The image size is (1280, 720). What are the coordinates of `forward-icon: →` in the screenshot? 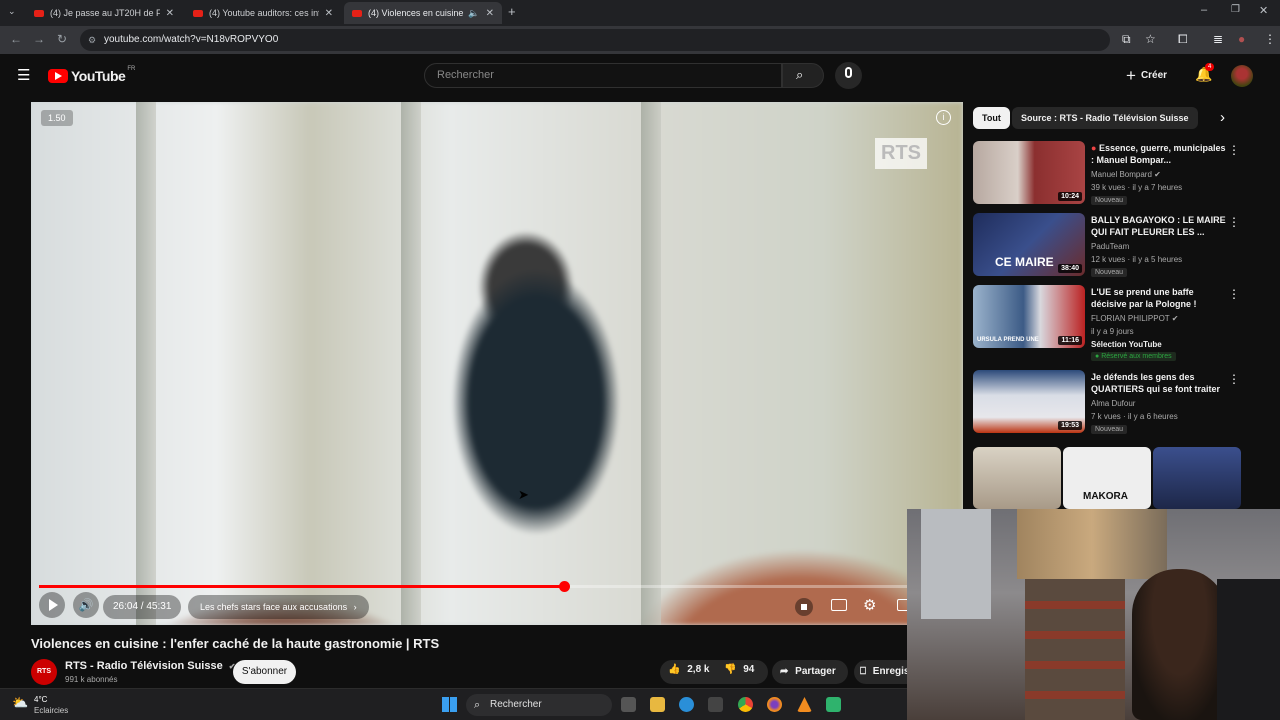 It's located at (39, 39).